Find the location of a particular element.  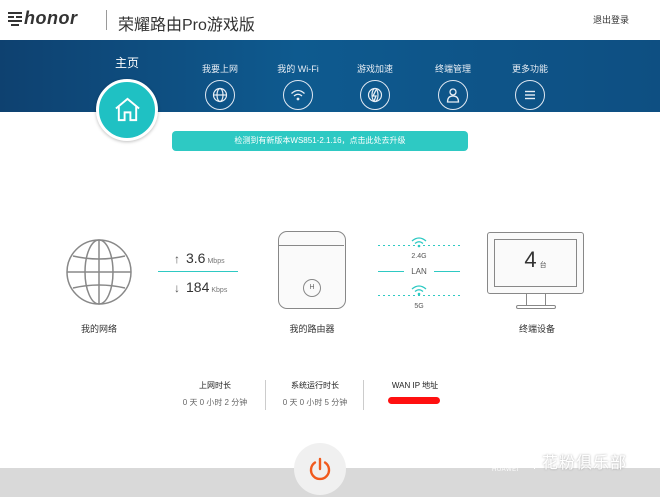

power-icon is located at coordinates (320, 469).